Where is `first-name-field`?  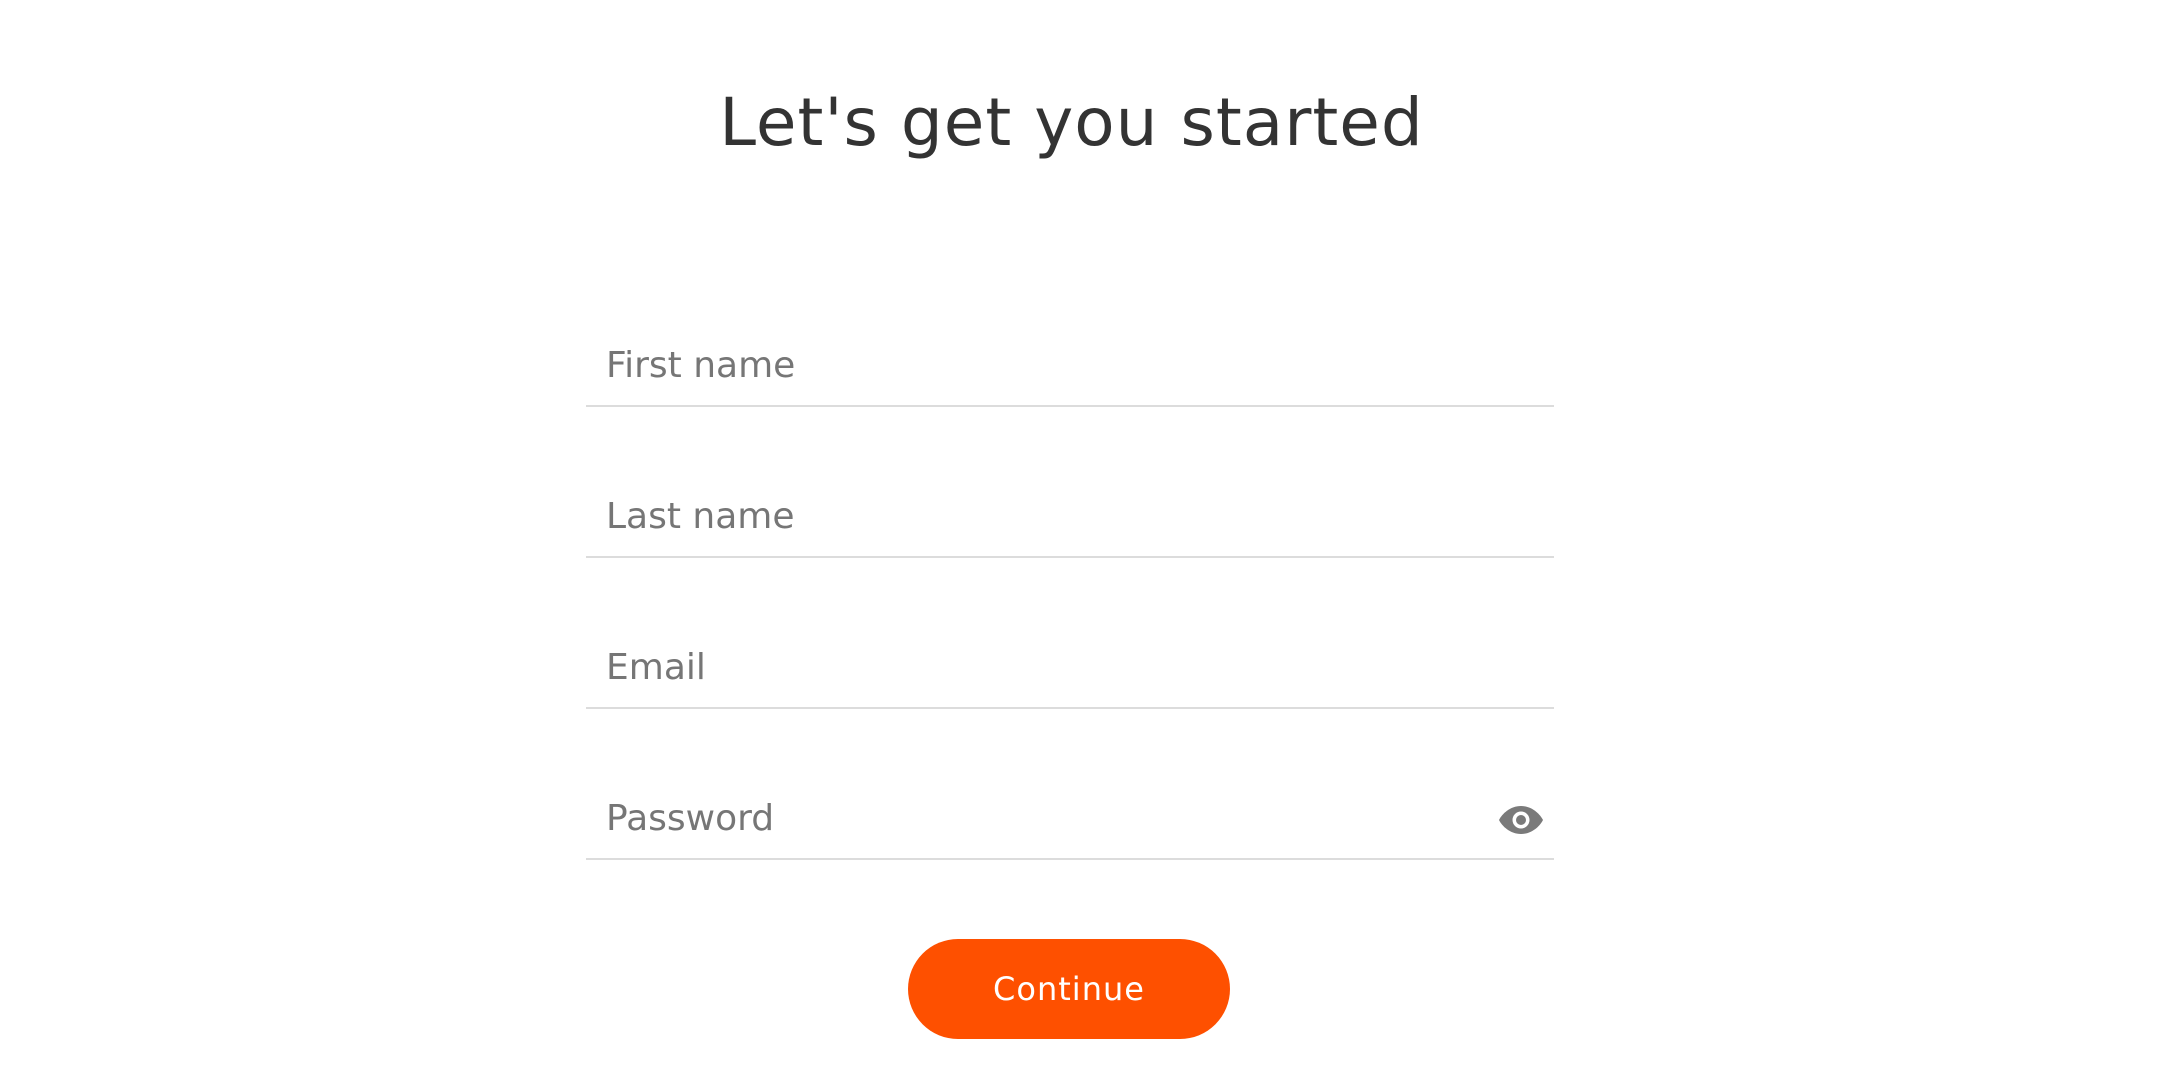
first-name-field is located at coordinates (1070, 365).